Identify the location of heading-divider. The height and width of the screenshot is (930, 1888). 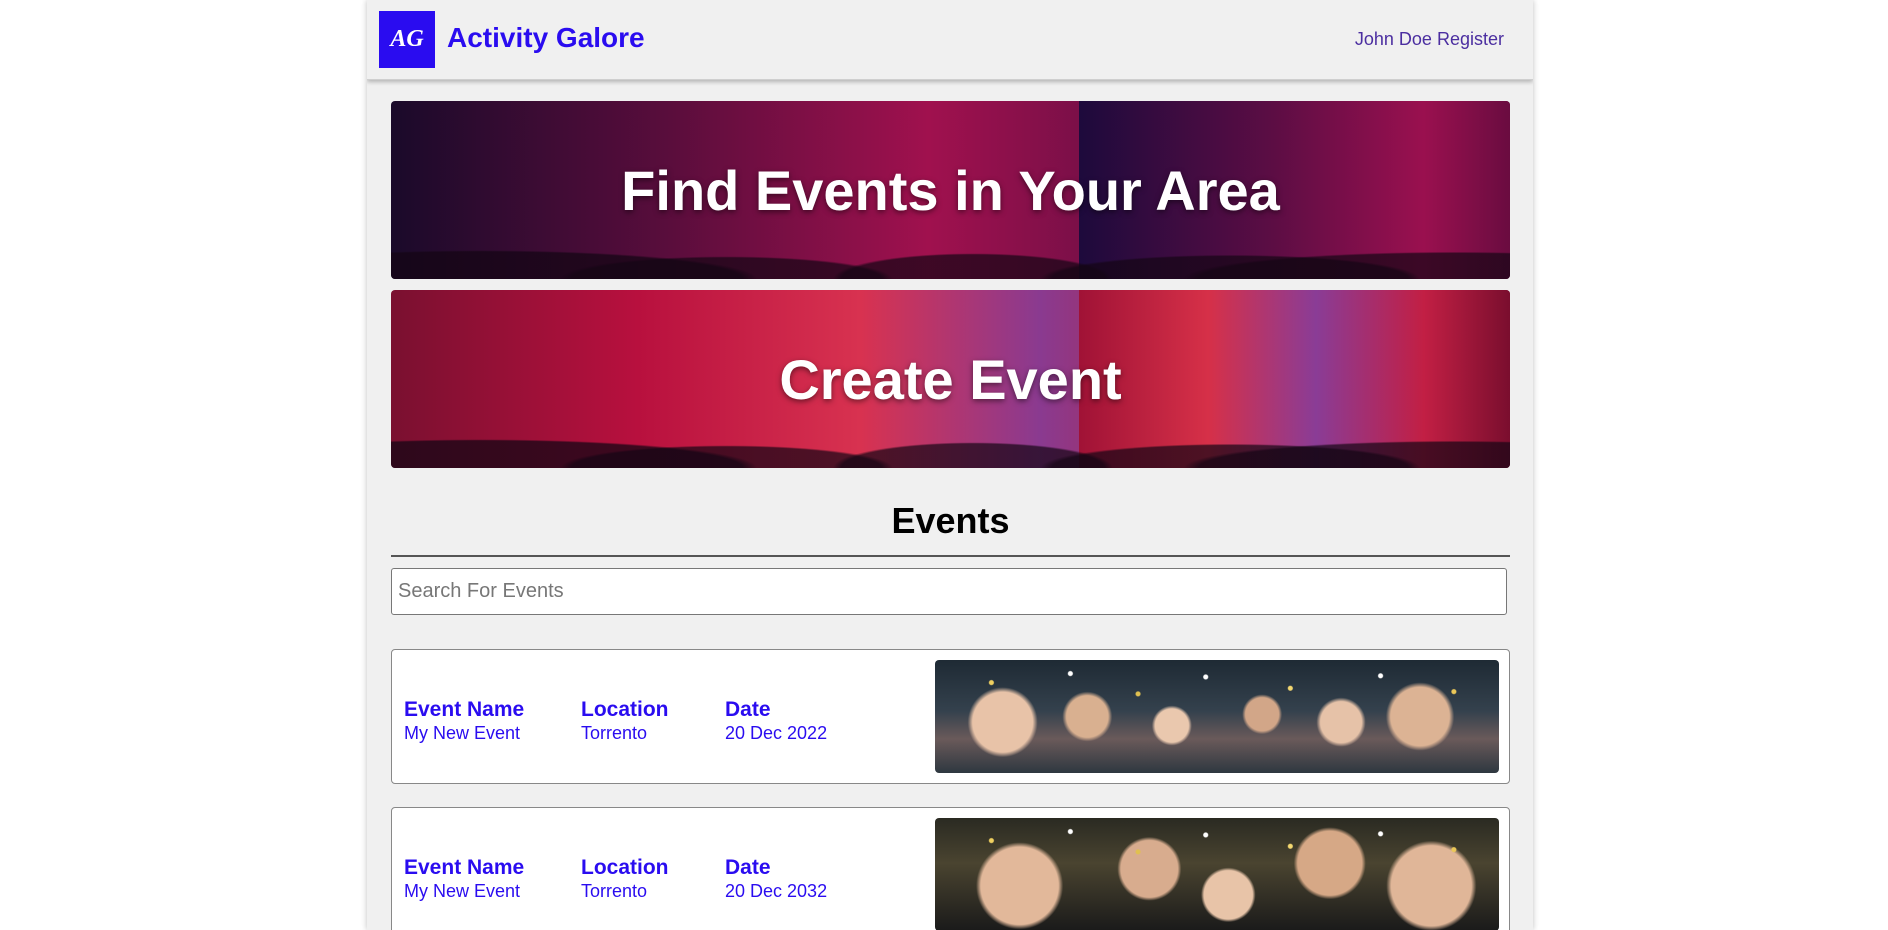
(950, 556).